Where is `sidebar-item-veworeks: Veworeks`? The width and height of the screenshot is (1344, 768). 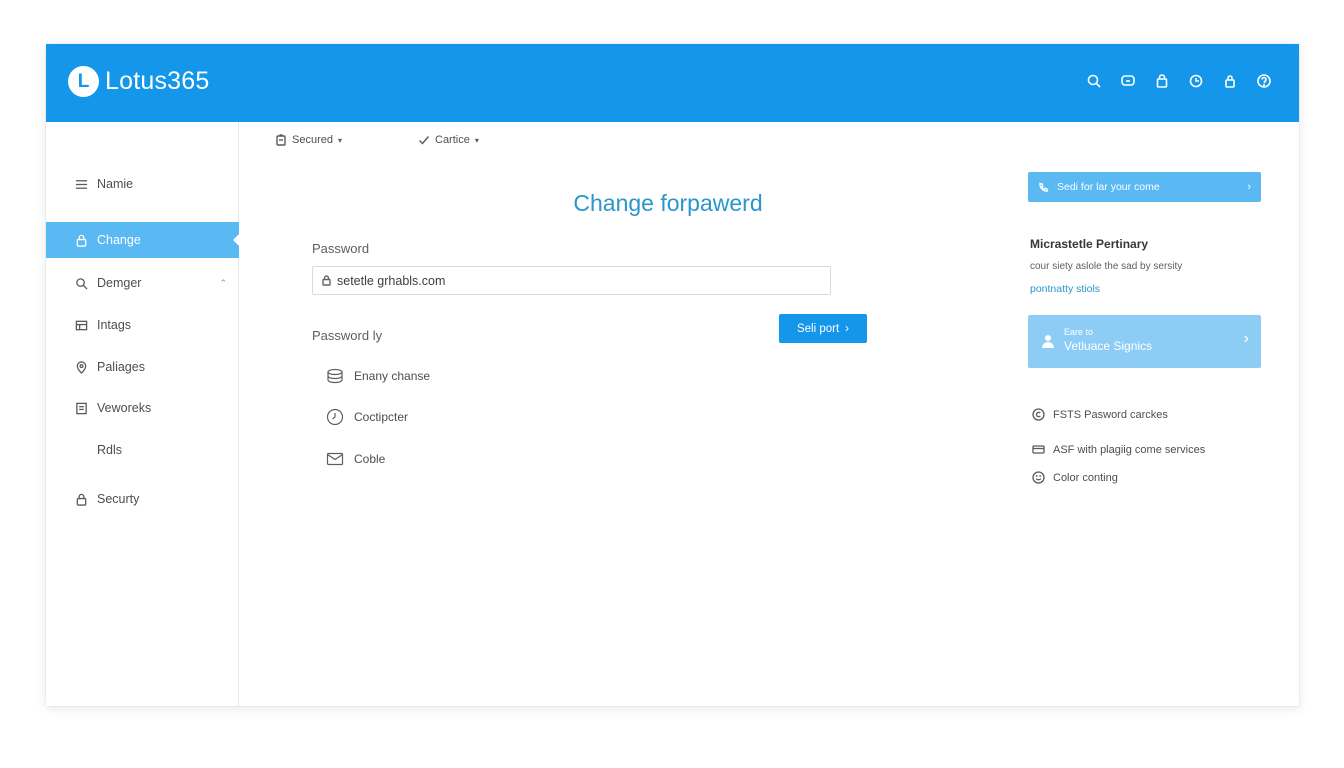
sidebar-item-veworeks: Veworeks is located at coordinates (142, 408).